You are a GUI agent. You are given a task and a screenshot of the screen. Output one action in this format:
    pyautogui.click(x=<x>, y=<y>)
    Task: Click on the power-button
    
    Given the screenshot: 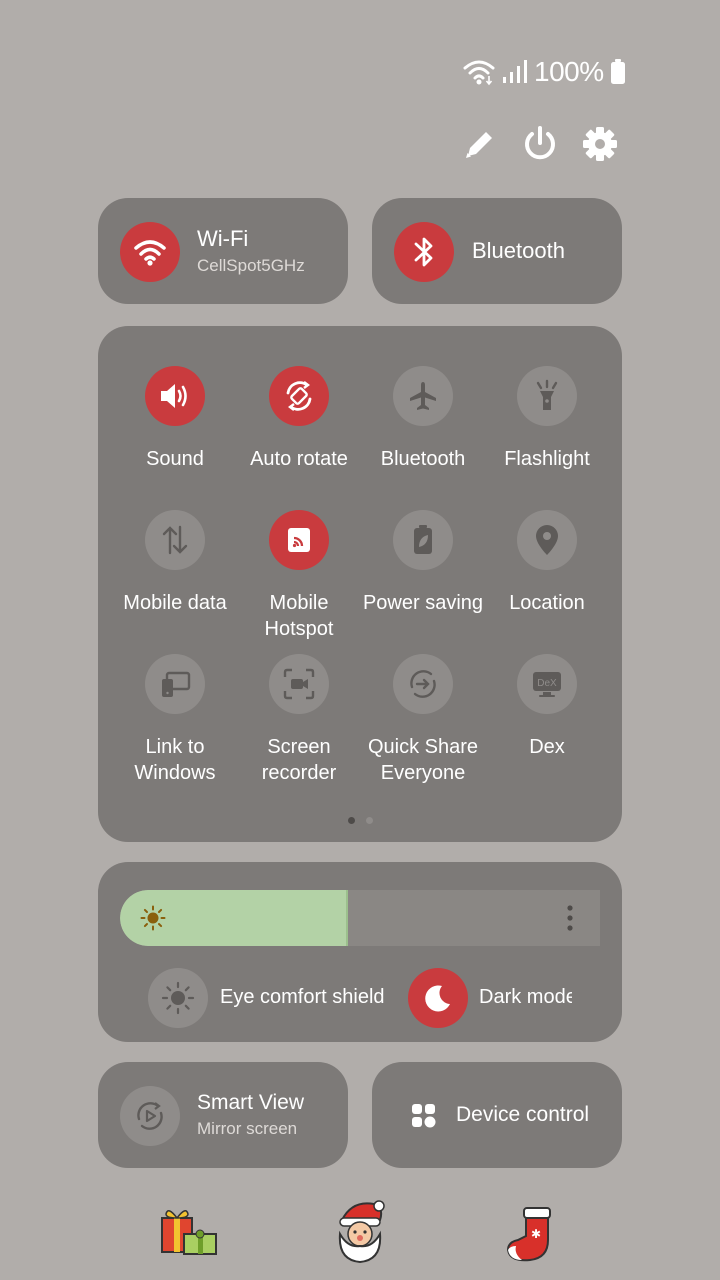 What is the action you would take?
    pyautogui.click(x=540, y=144)
    